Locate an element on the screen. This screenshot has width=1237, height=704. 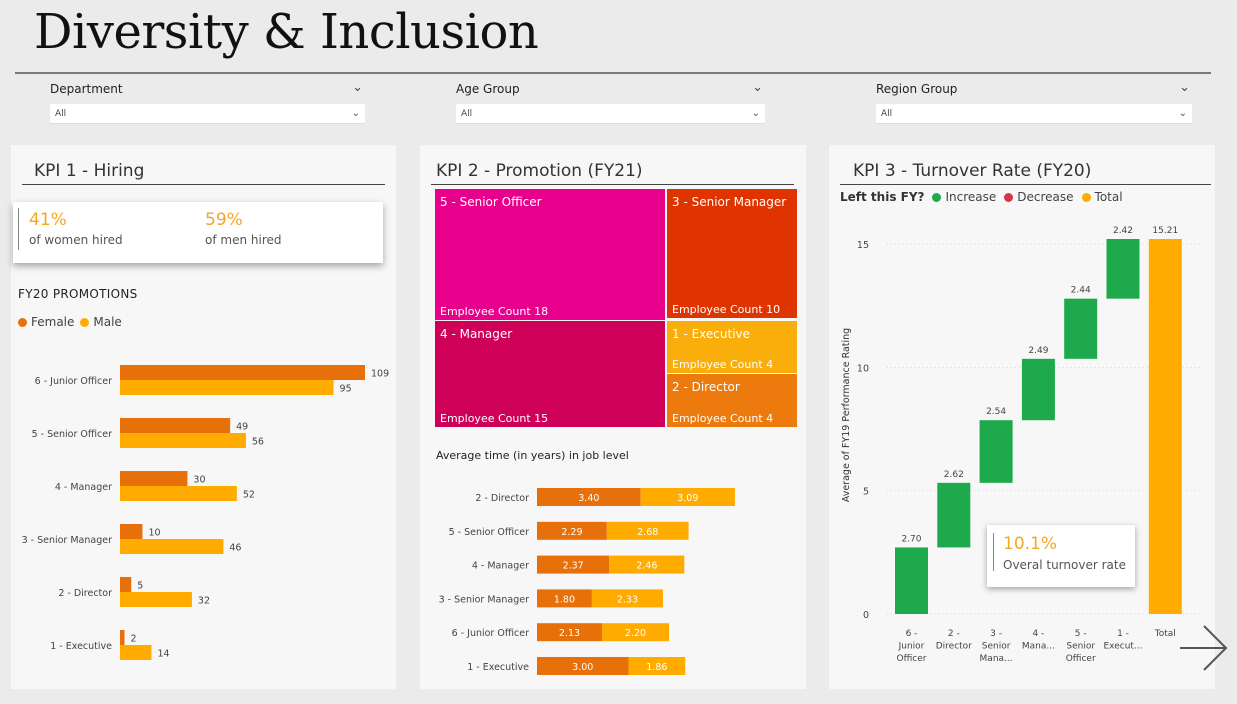
turnover-rate-card: 10.1% Overal turnover rate is located at coordinates (1061, 556).